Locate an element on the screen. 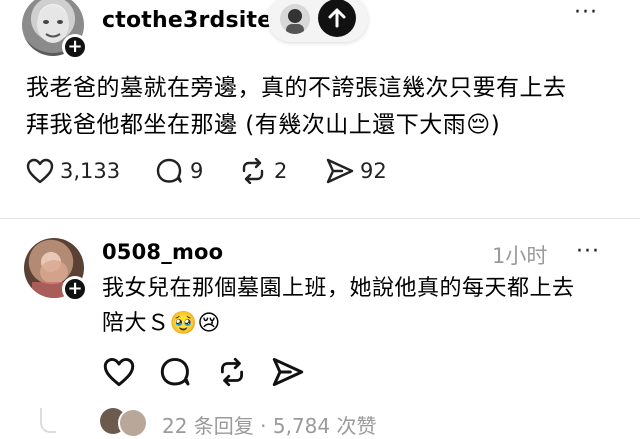 This screenshot has height=439, width=640. reply-comment-button is located at coordinates (176, 374).